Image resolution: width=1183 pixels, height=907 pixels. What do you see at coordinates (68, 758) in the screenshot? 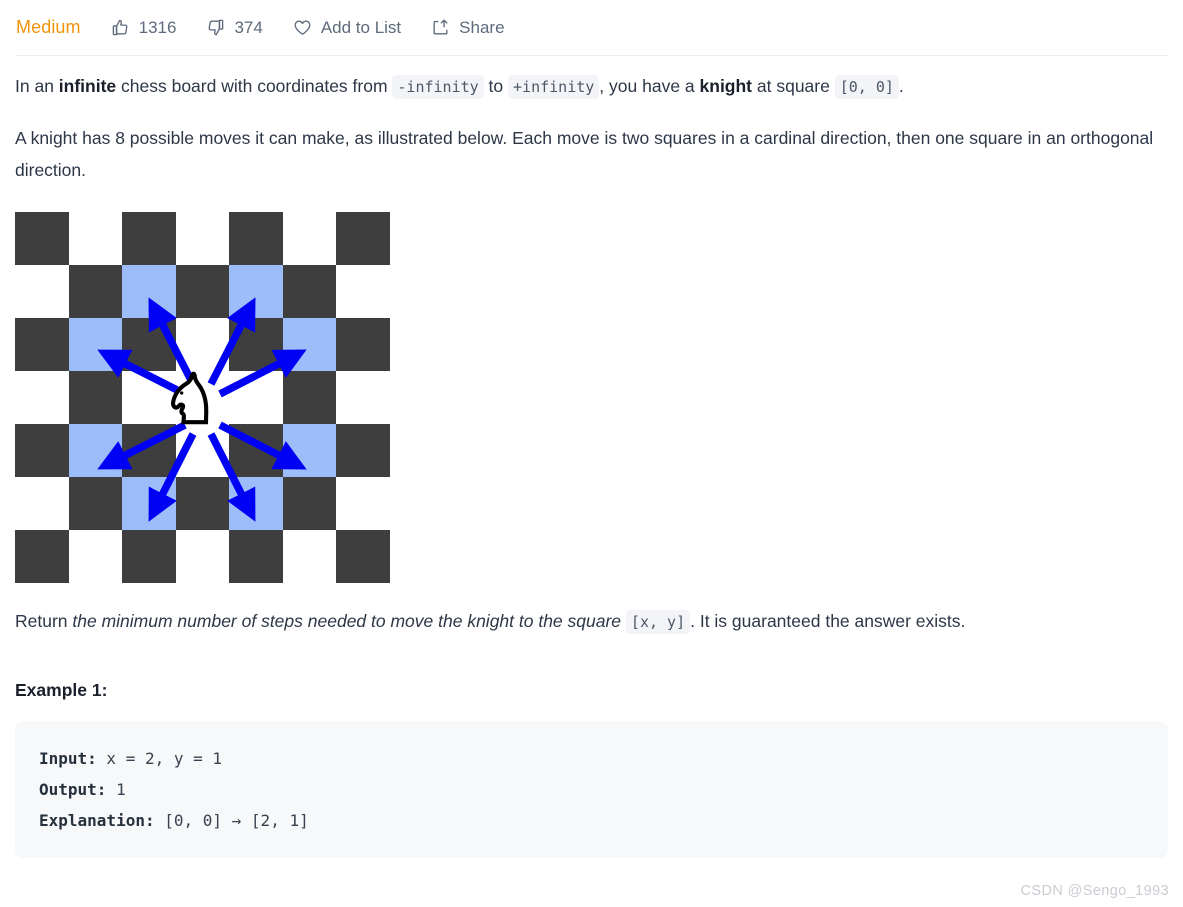
I see `input-label: Input:` at bounding box center [68, 758].